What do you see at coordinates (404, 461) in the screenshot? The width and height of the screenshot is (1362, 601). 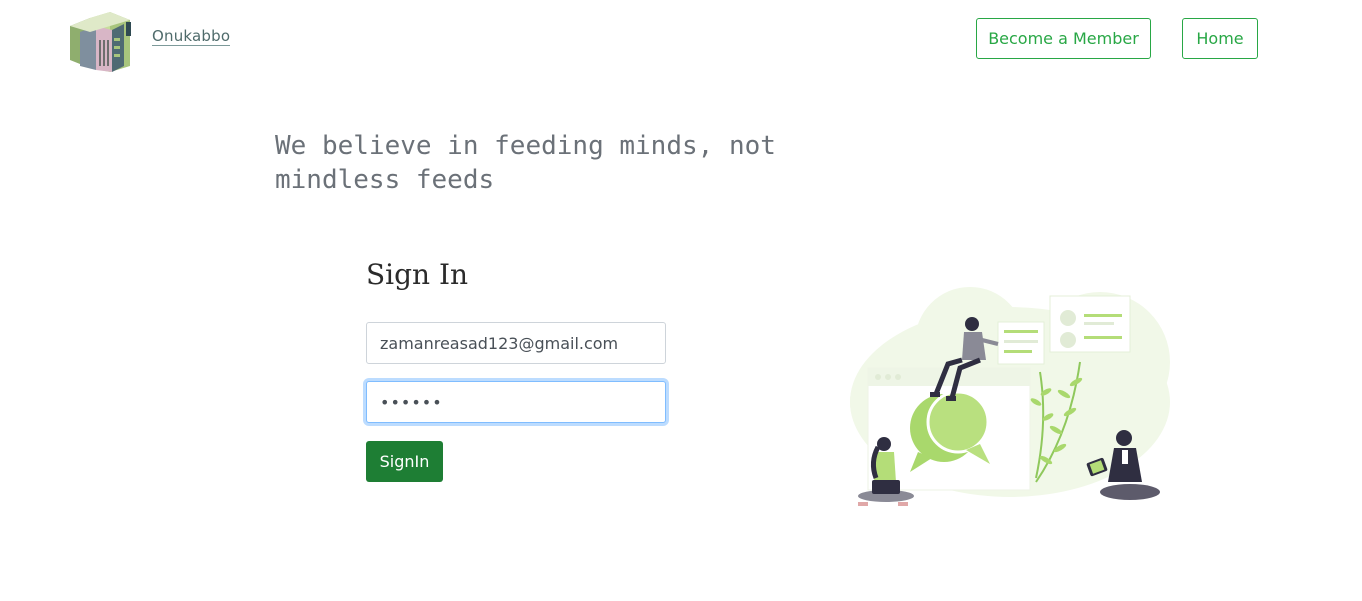 I see `signin-button: SignIn` at bounding box center [404, 461].